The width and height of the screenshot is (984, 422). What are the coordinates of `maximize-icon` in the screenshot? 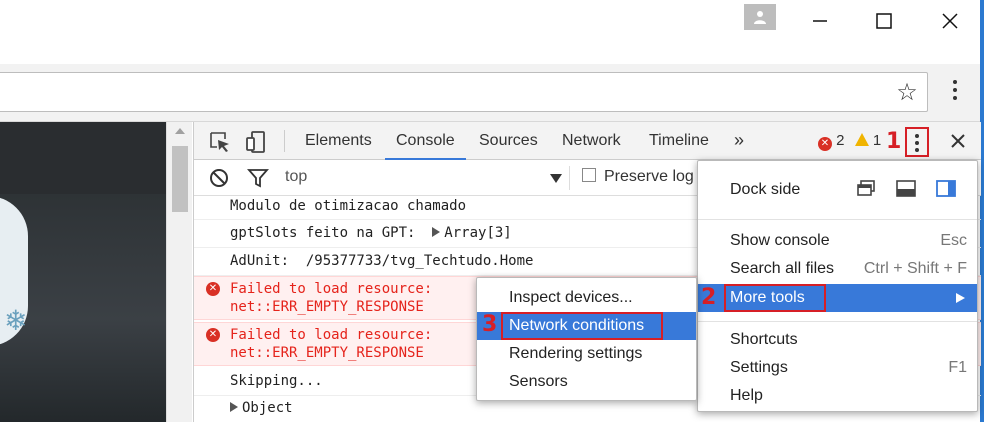 It's located at (884, 21).